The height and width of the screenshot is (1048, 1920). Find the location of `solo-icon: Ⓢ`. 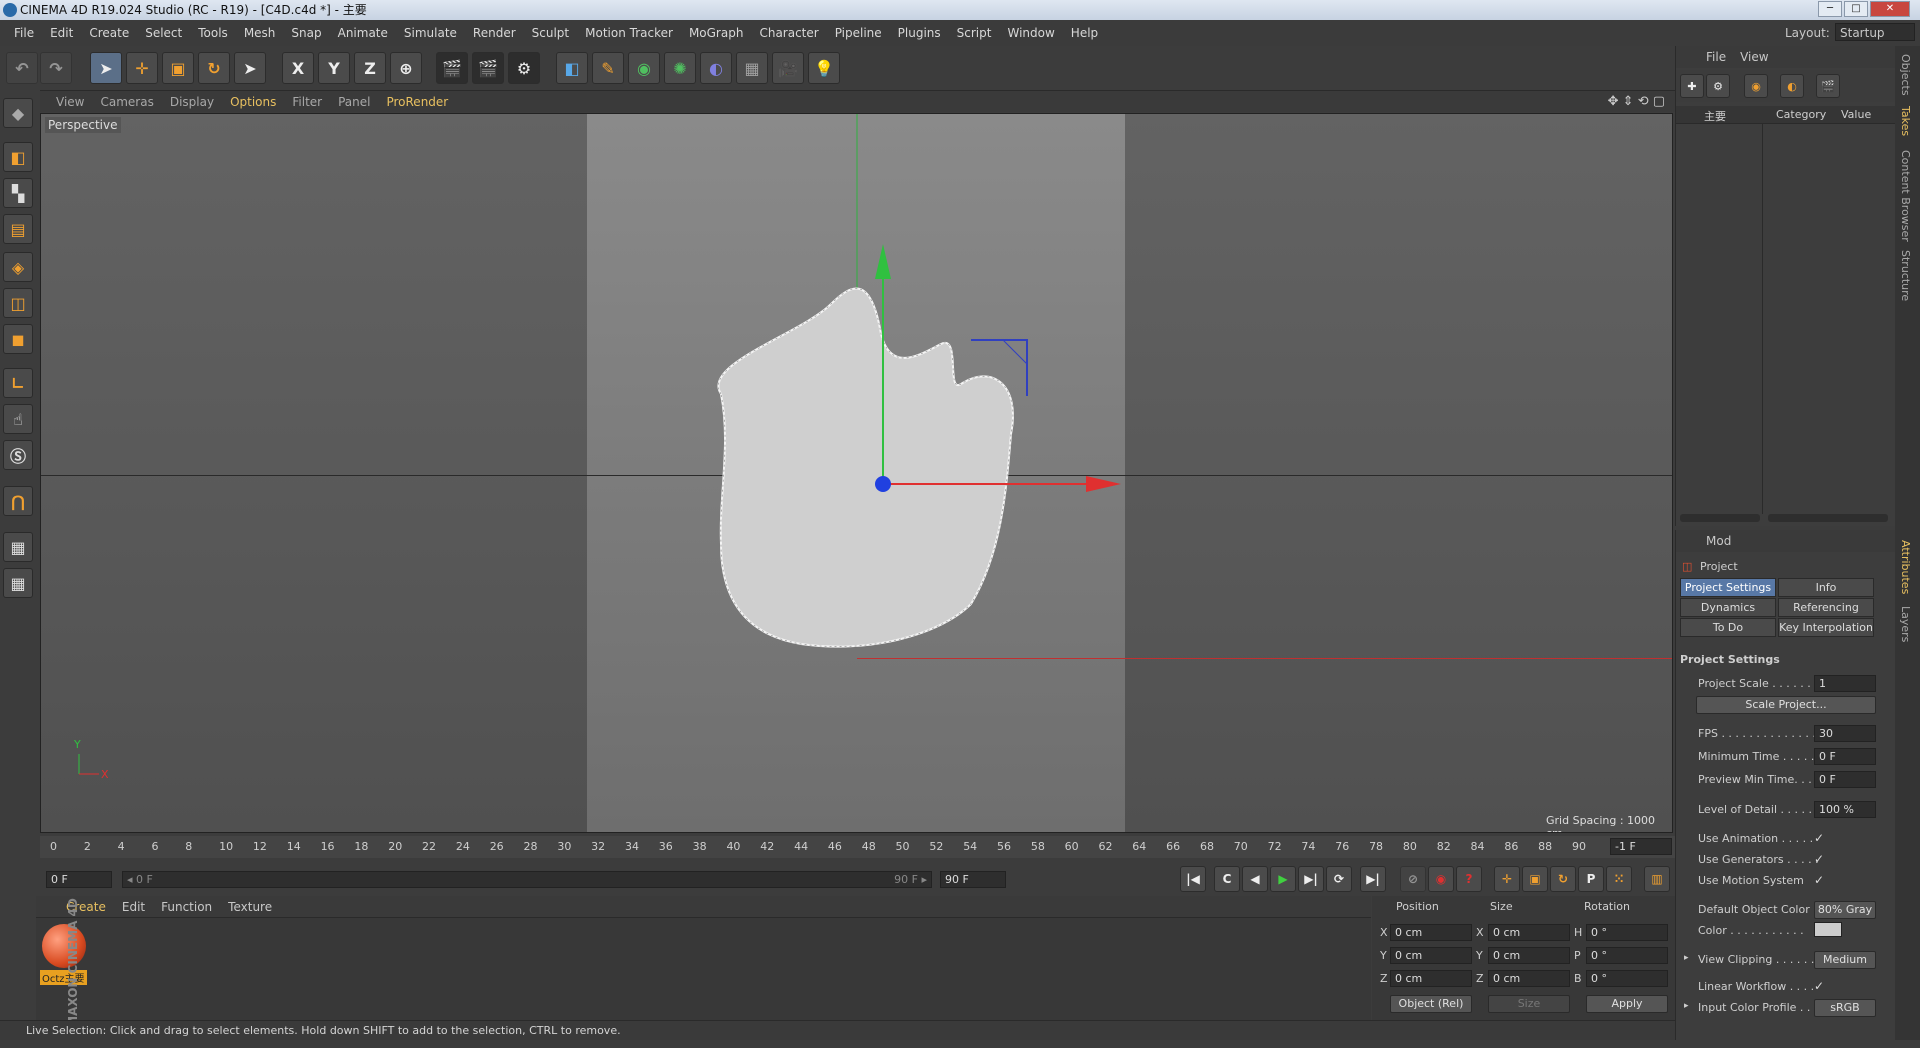

solo-icon: Ⓢ is located at coordinates (18, 455).